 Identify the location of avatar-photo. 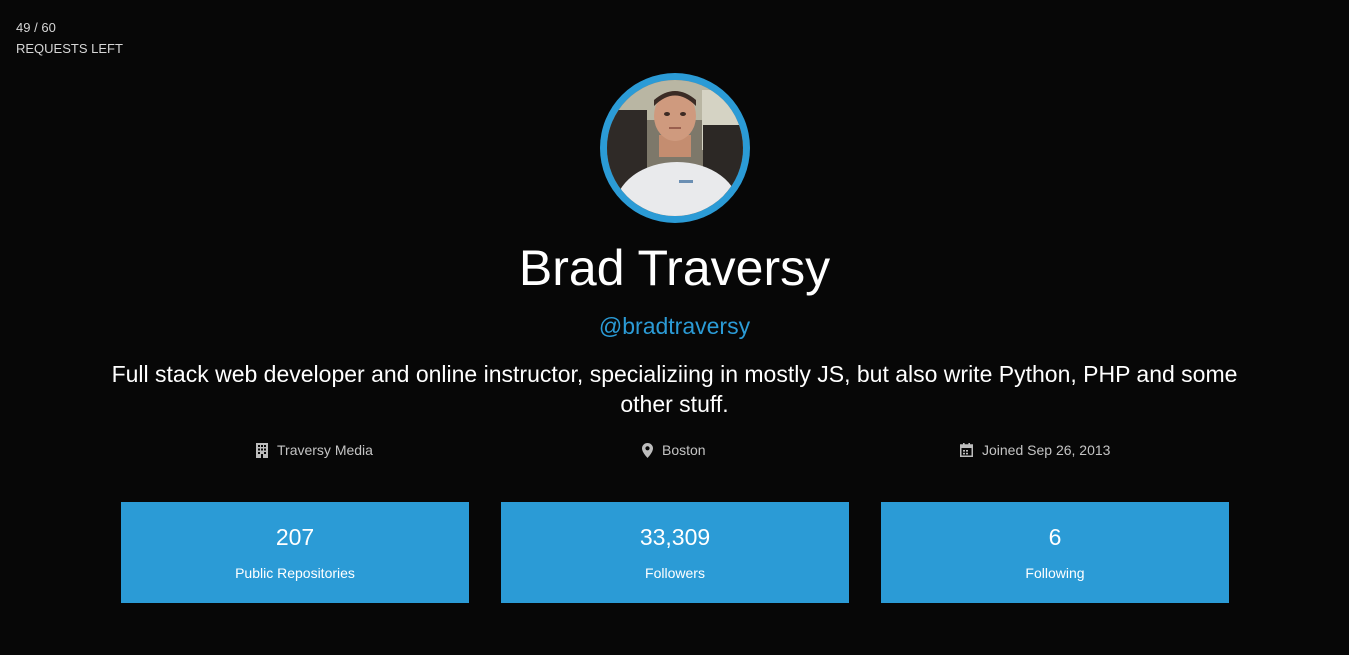
(675, 148).